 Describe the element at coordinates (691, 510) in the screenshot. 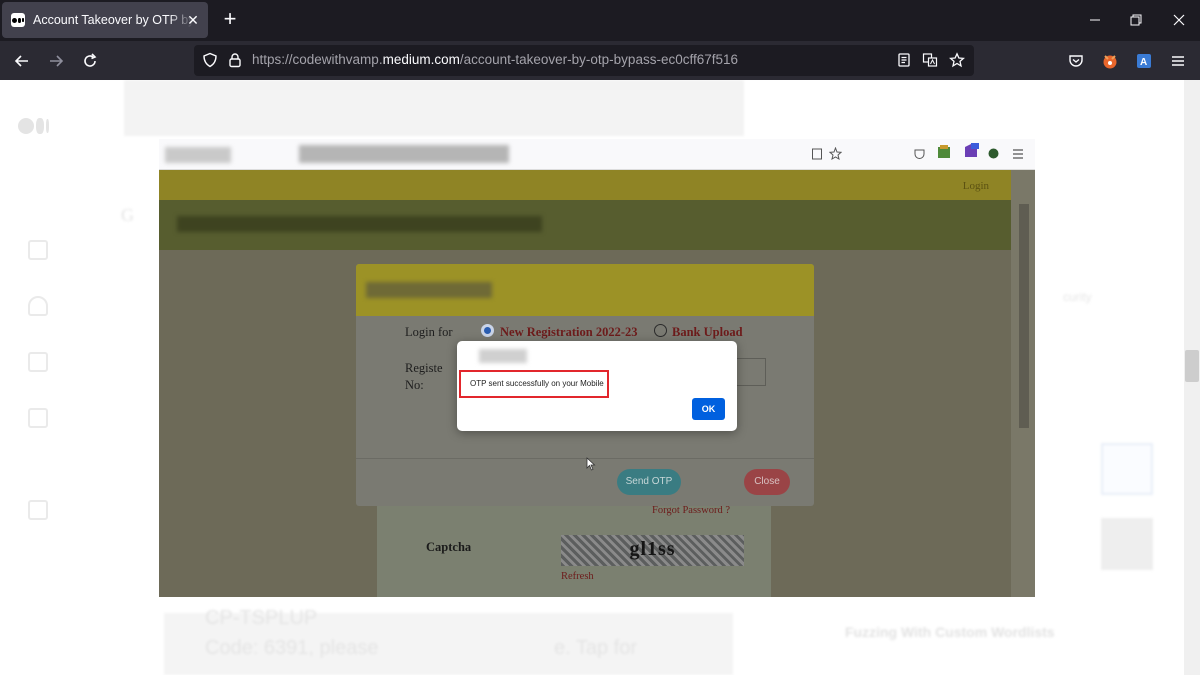

I see `forgot-password-link: Forgot Password ?` at that location.